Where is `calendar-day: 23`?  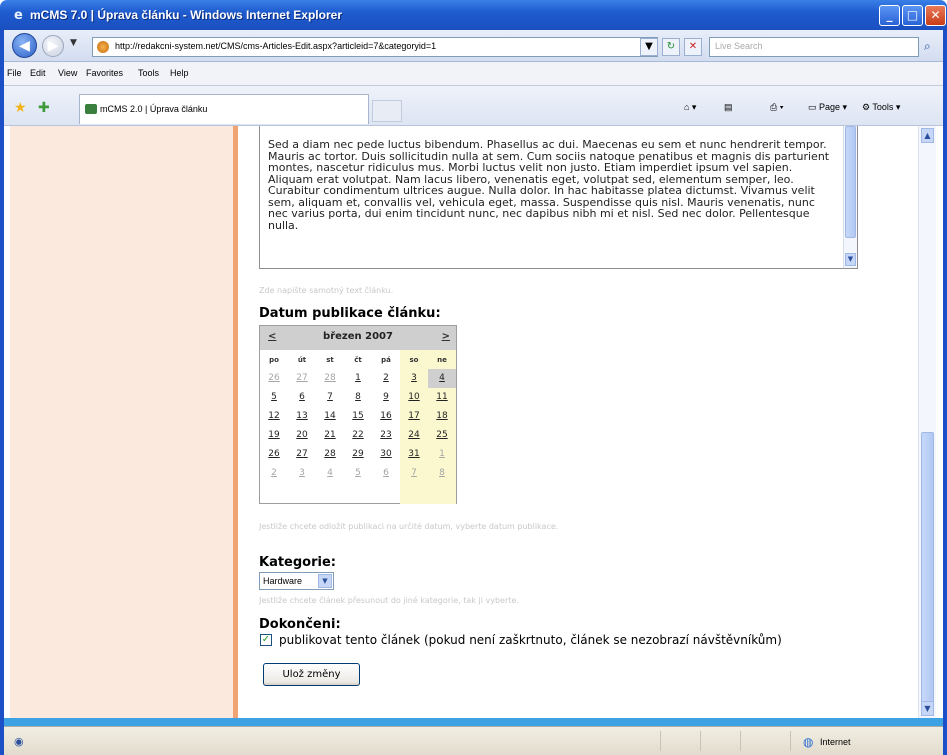 calendar-day: 23 is located at coordinates (386, 435).